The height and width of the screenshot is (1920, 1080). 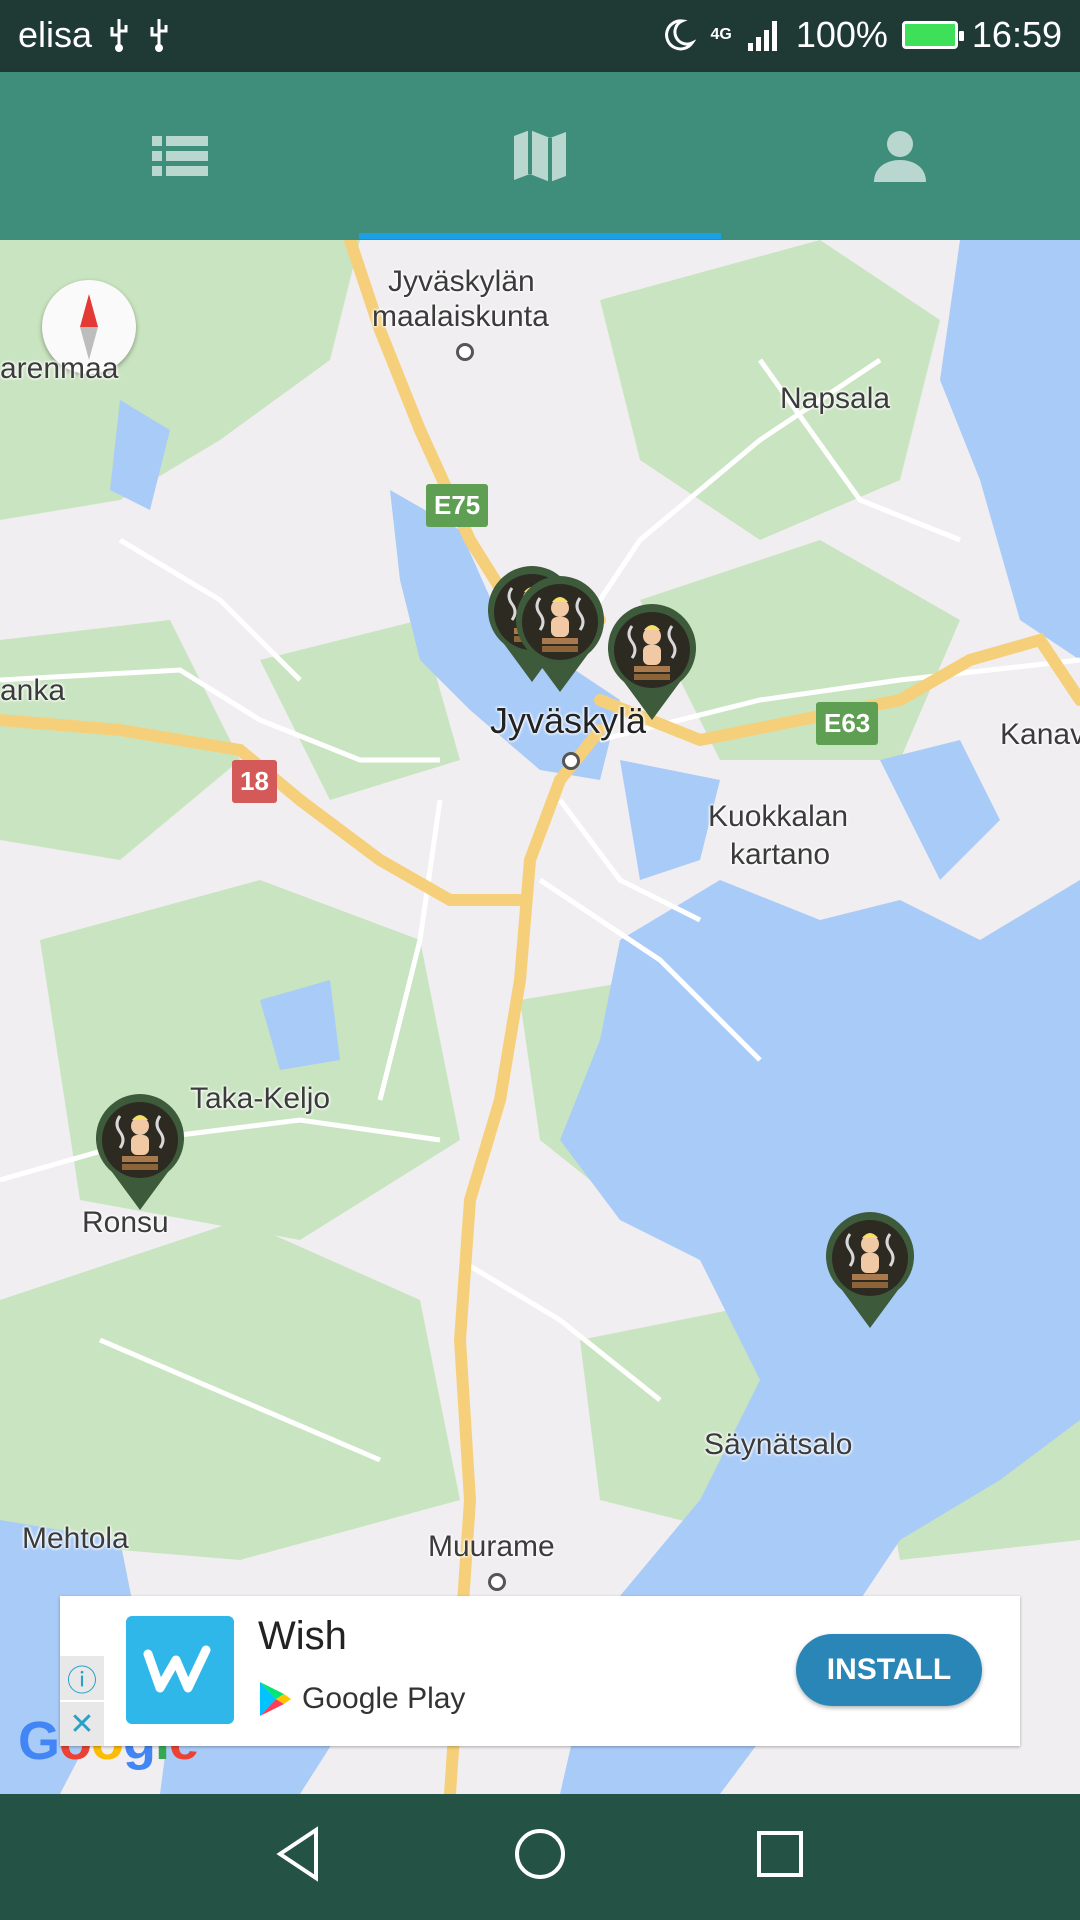 What do you see at coordinates (540, 1854) in the screenshot?
I see `home-icon` at bounding box center [540, 1854].